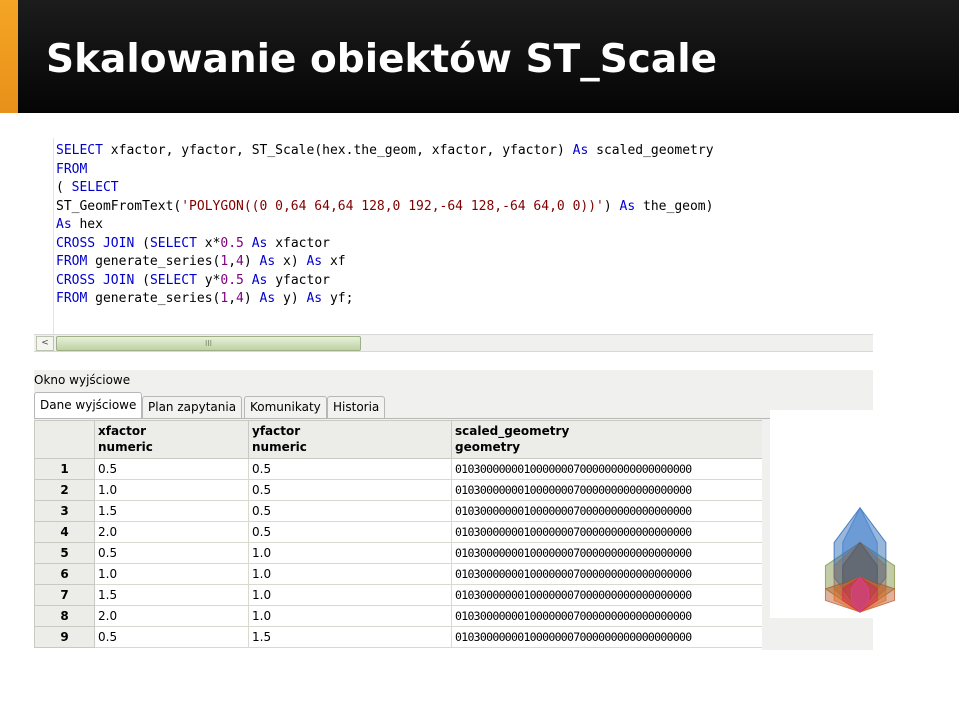 This screenshot has height=719, width=959. I want to click on column-name: scaled_geometry, so click(512, 431).